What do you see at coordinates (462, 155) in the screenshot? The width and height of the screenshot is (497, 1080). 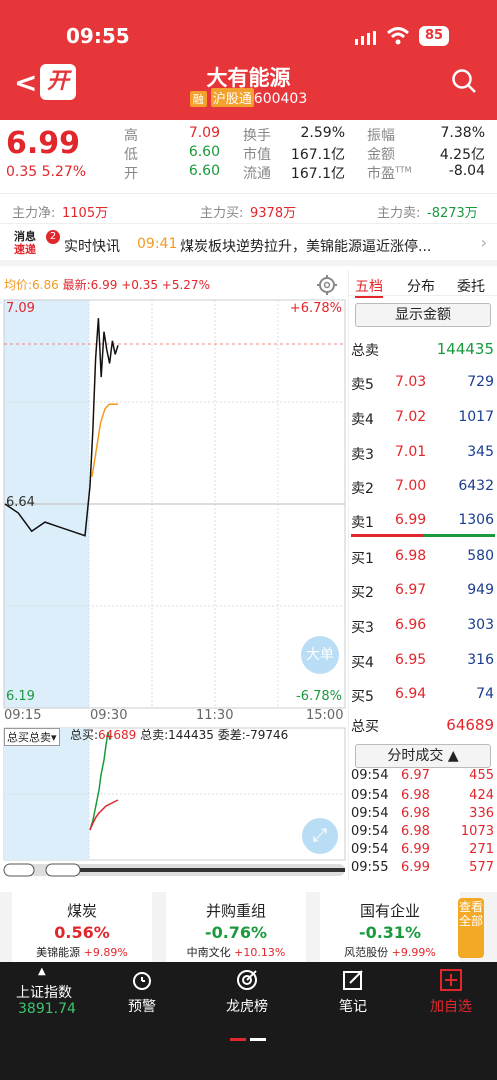 I see `amount-value: 4.25亿` at bounding box center [462, 155].